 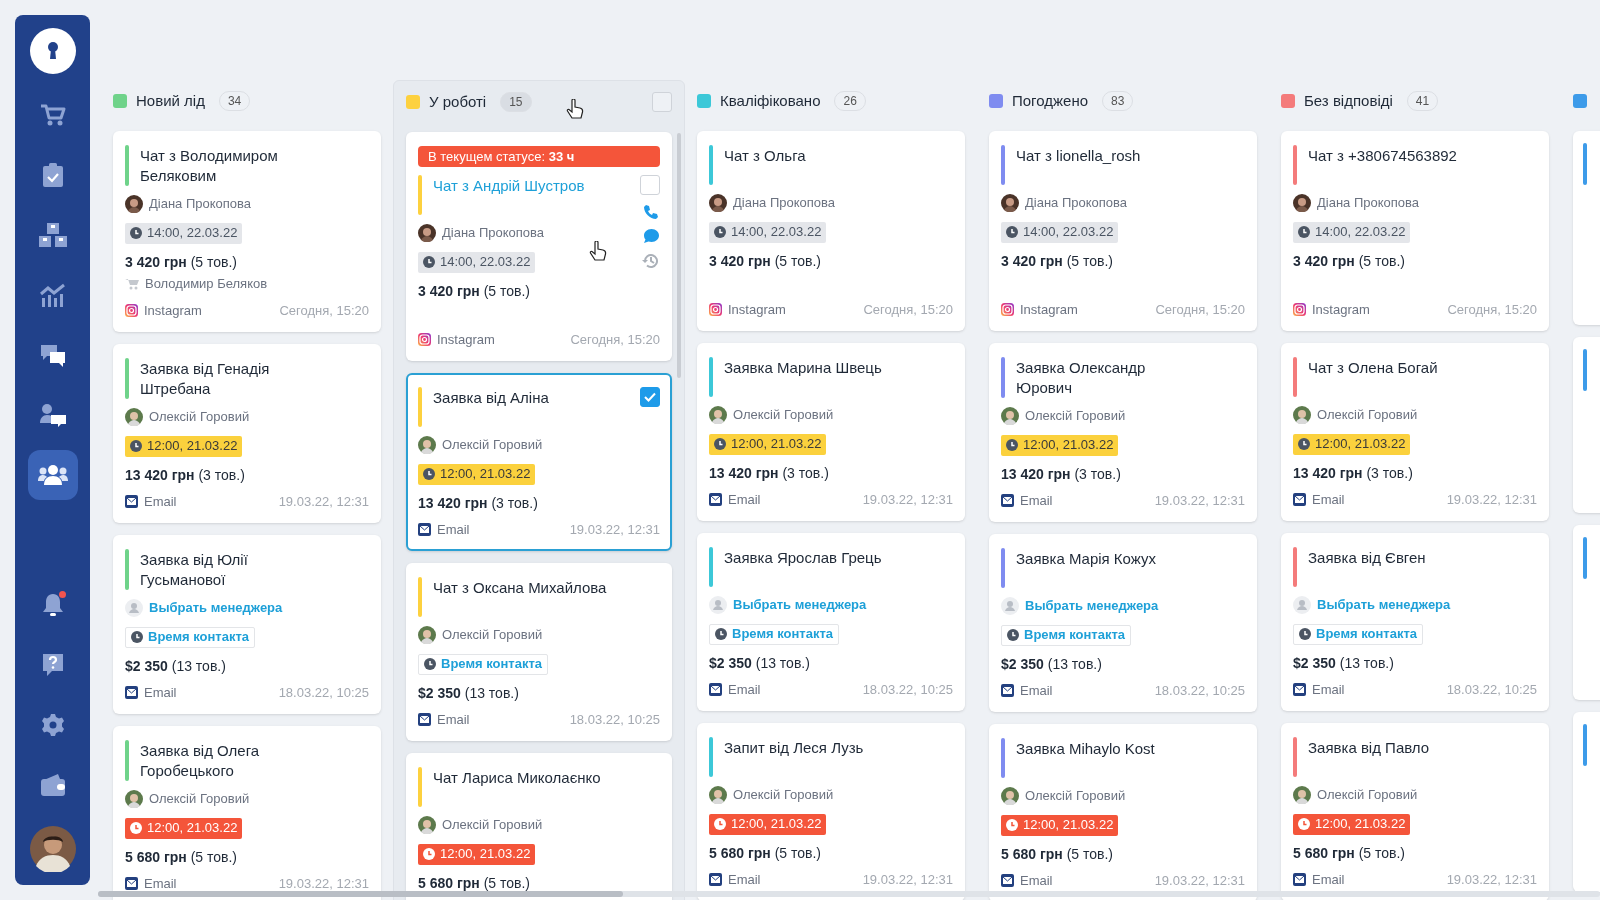 What do you see at coordinates (539, 826) in the screenshot?
I see `lead-card: Чат Лариса Миколаєнко Олексій Горовий 12:00, 21.03.22 5 680 грн (5 тов.)` at bounding box center [539, 826].